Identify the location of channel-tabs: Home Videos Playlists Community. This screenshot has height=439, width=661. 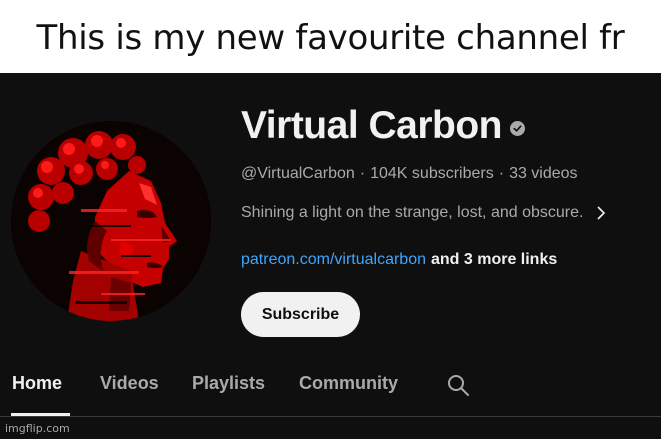
(330, 394).